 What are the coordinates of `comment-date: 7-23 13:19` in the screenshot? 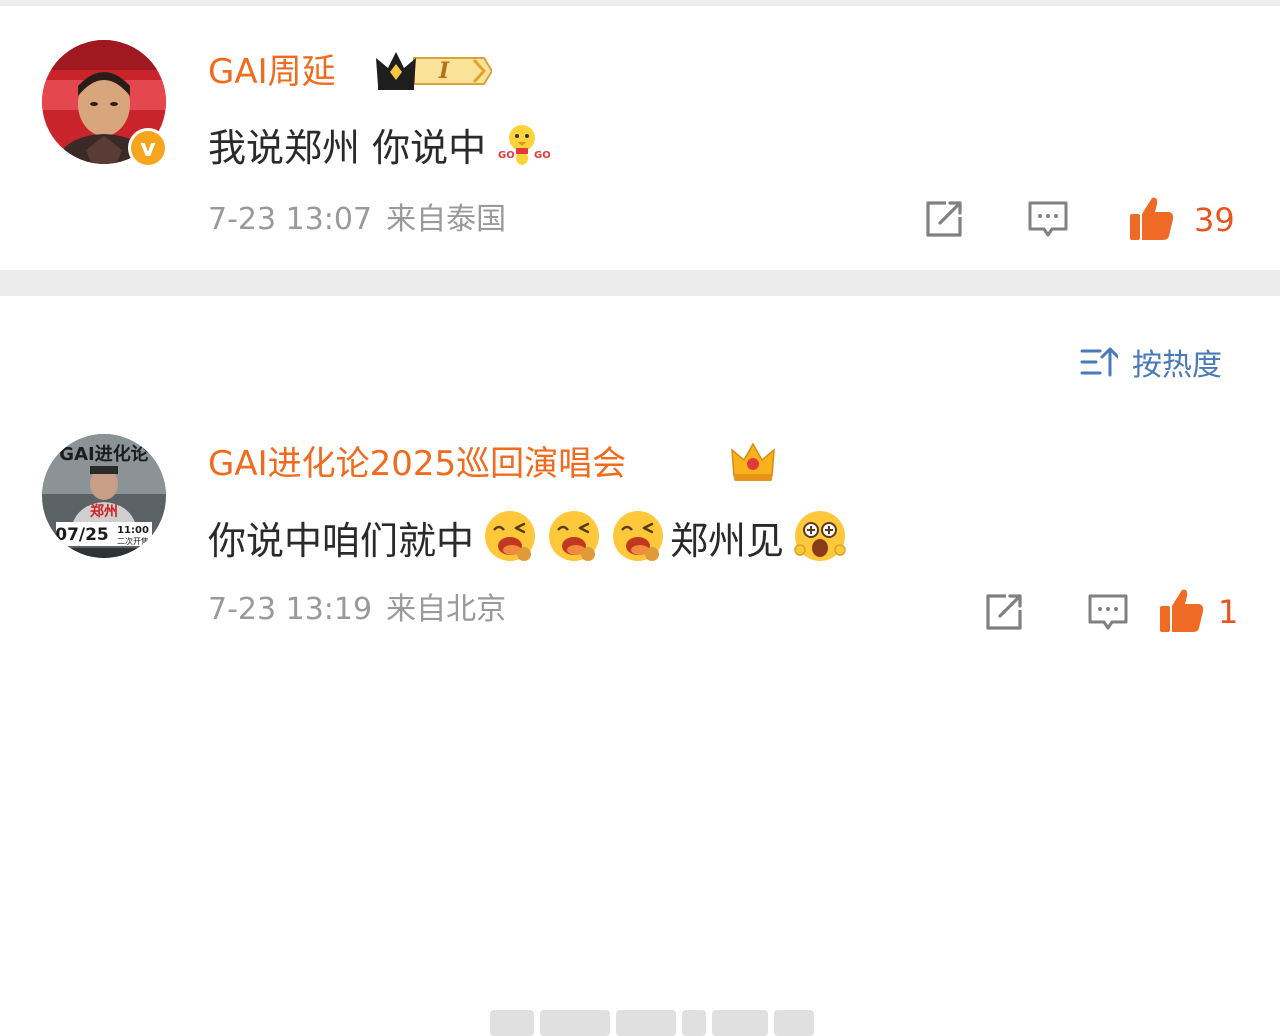 It's located at (290, 609).